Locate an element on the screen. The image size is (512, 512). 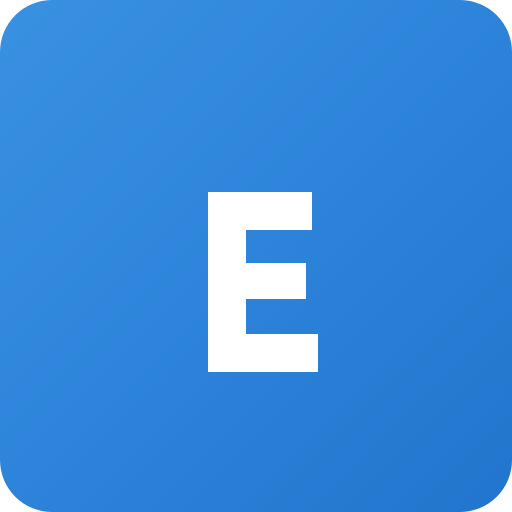
letter-e-glyph: E is located at coordinates (263, 282).